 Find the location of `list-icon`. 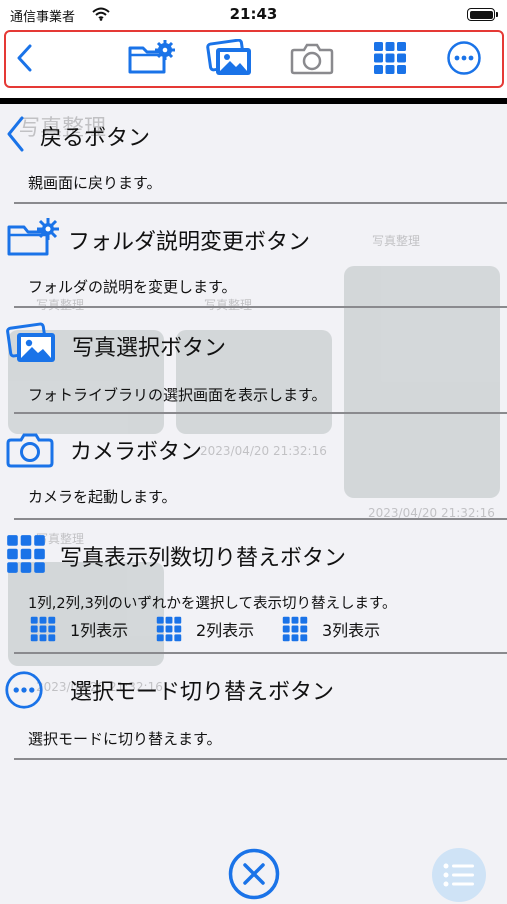

list-icon is located at coordinates (458, 875).